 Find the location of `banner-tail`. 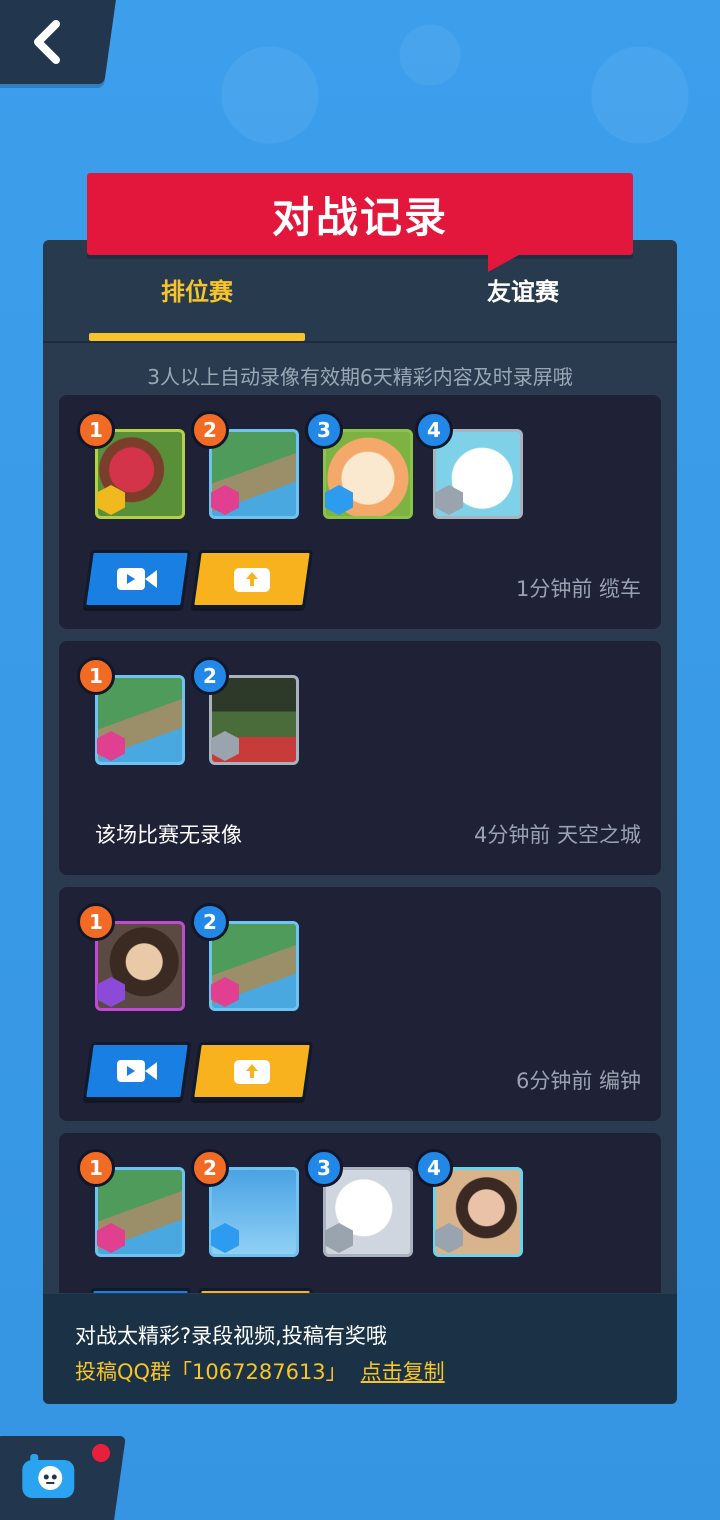

banner-tail is located at coordinates (508, 261).